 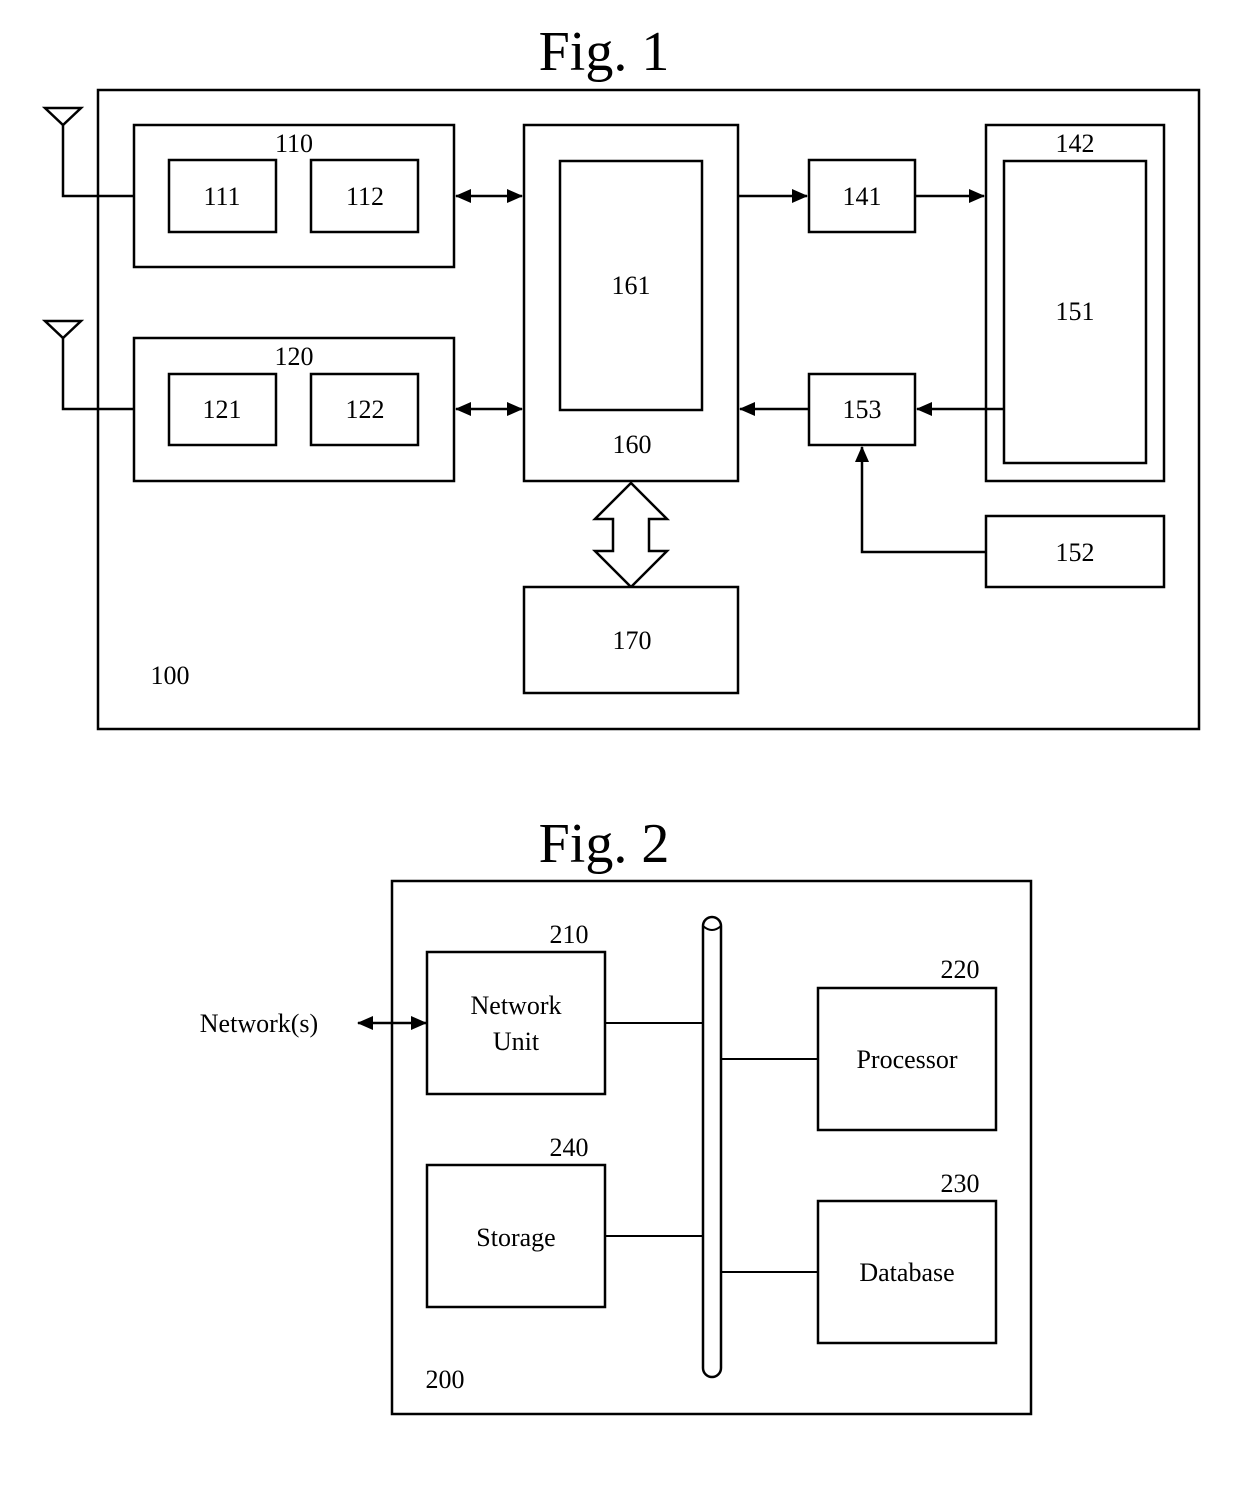 I want to click on block-142: 142 151, so click(x=1075, y=303).